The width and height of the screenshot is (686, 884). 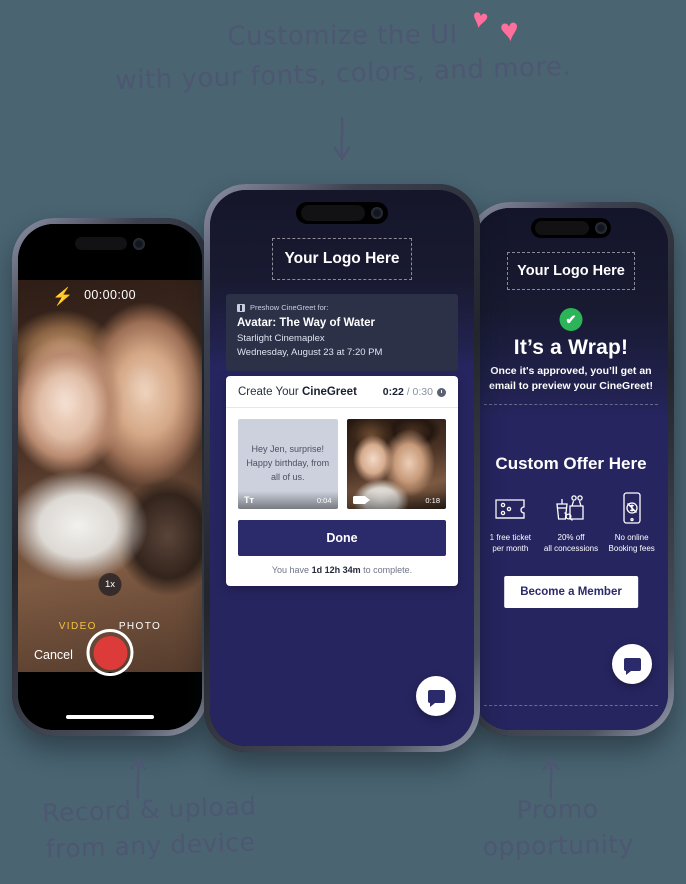 I want to click on deadline-prefix: You have, so click(x=291, y=570).